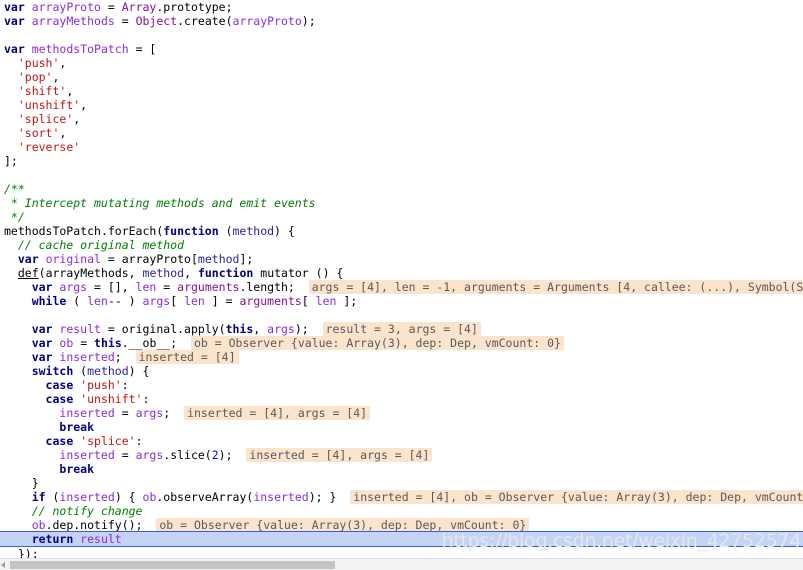 Image resolution: width=803 pixels, height=570 pixels. What do you see at coordinates (401, 161) in the screenshot?
I see `code-line: ];` at bounding box center [401, 161].